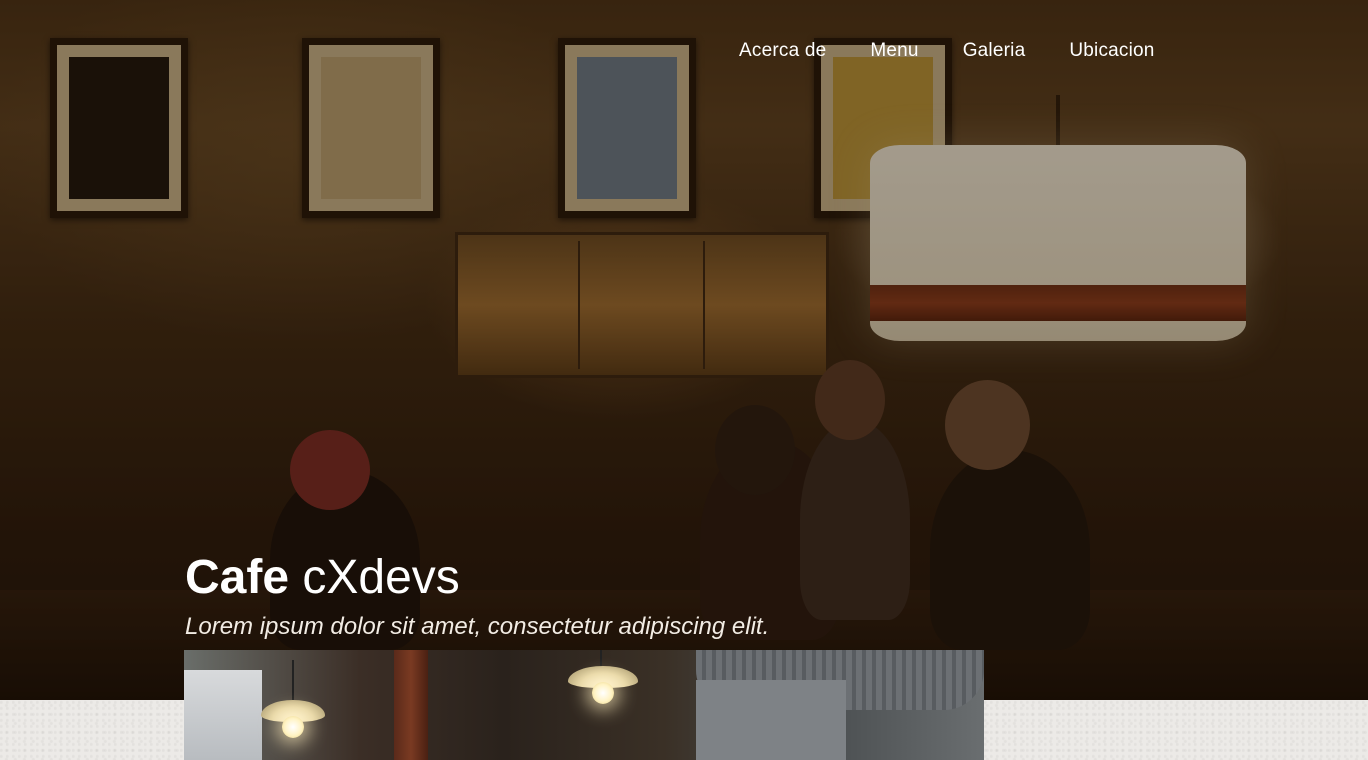 This screenshot has height=760, width=1368. I want to click on nav-link-galeria: Galeria, so click(994, 51).